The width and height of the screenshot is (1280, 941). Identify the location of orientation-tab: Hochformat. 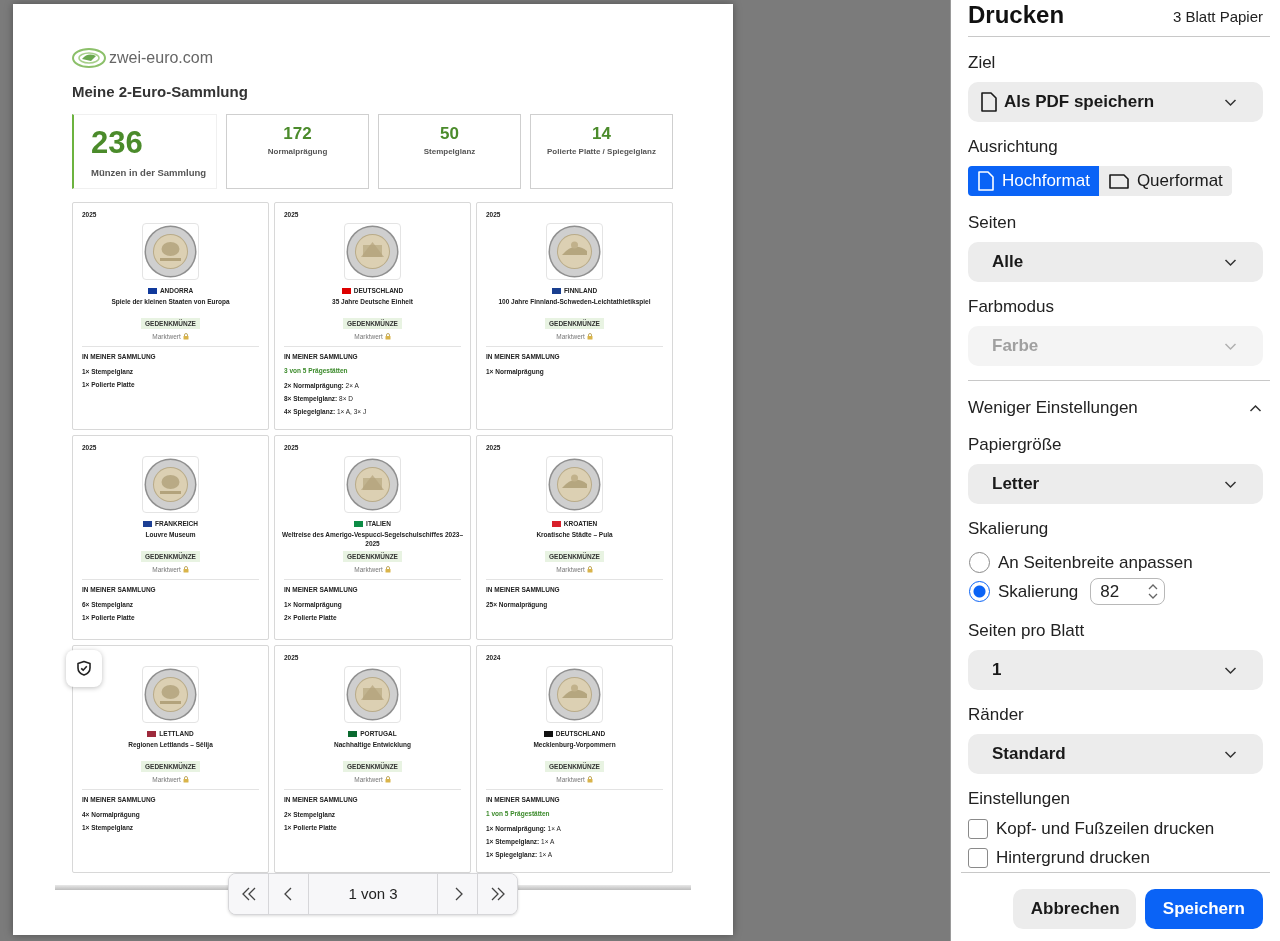
(1033, 181).